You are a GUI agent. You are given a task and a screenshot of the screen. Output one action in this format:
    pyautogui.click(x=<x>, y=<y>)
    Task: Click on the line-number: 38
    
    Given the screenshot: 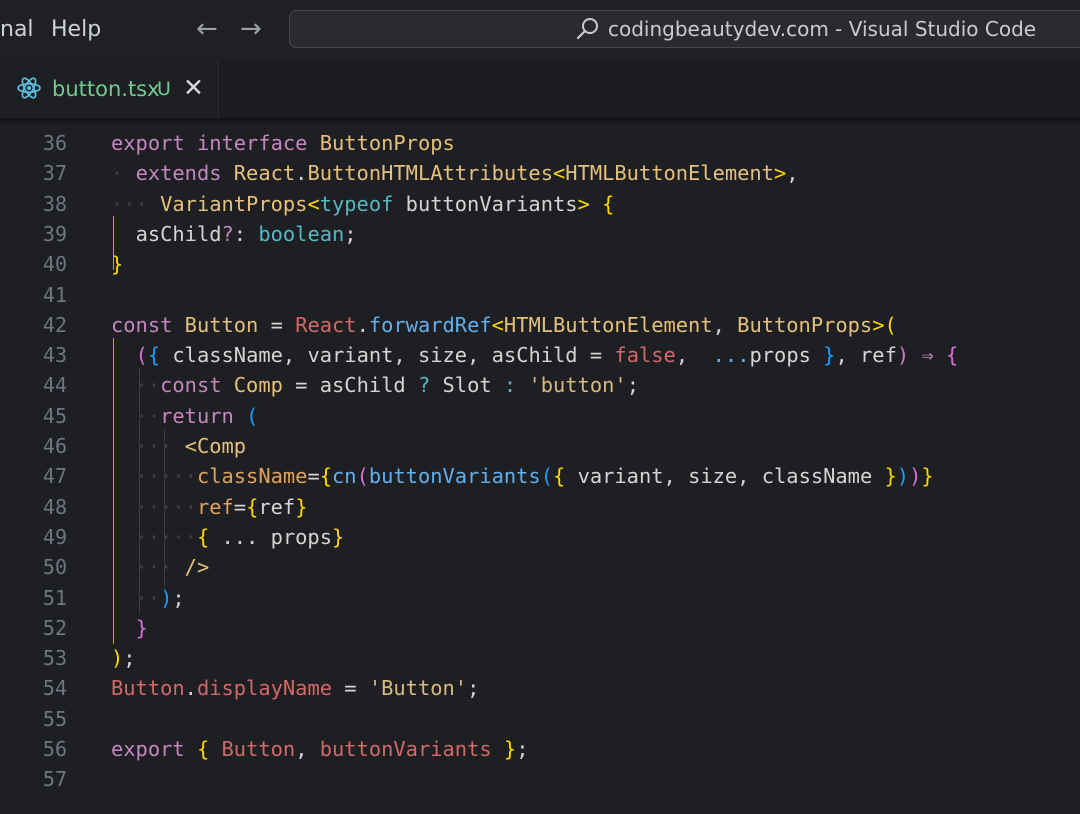 What is the action you would take?
    pyautogui.click(x=54, y=203)
    